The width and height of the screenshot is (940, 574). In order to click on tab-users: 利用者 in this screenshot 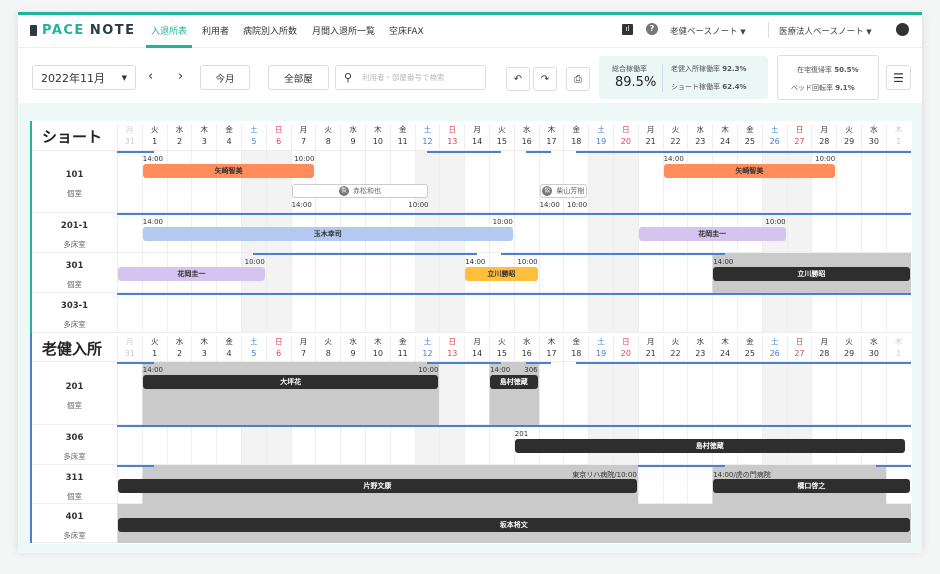, I will do `click(215, 30)`.